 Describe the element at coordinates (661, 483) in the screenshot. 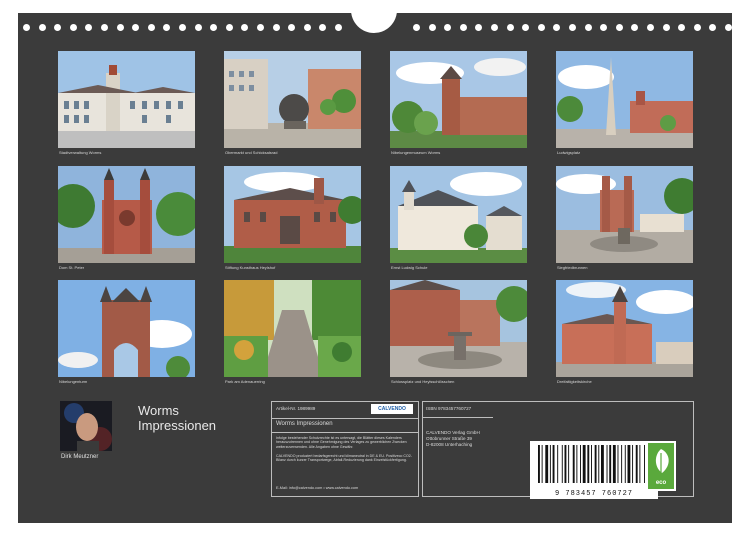

I see `eco-label: eco` at that location.